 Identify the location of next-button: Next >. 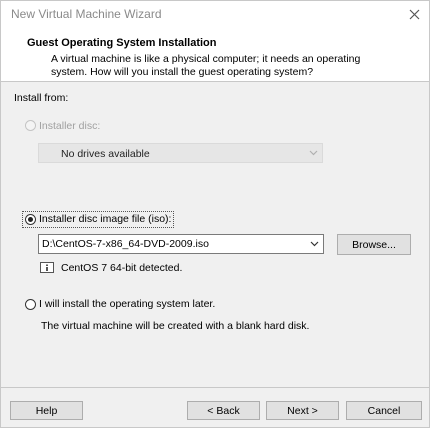
(302, 410).